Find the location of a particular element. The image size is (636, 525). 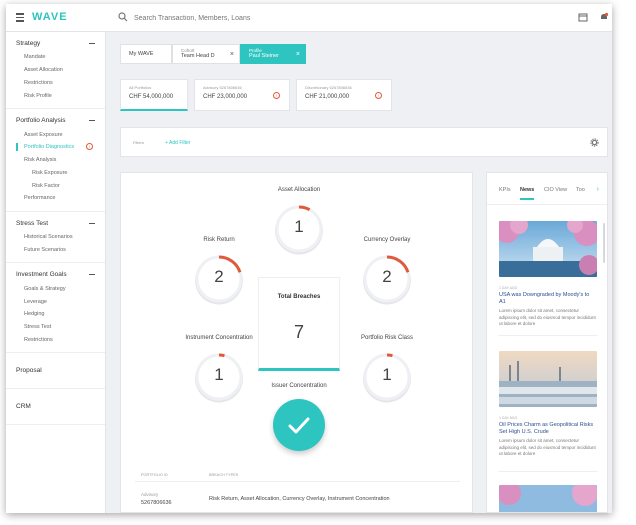

news-title: USA was Downgraded by Moody's to A1 is located at coordinates (548, 299).